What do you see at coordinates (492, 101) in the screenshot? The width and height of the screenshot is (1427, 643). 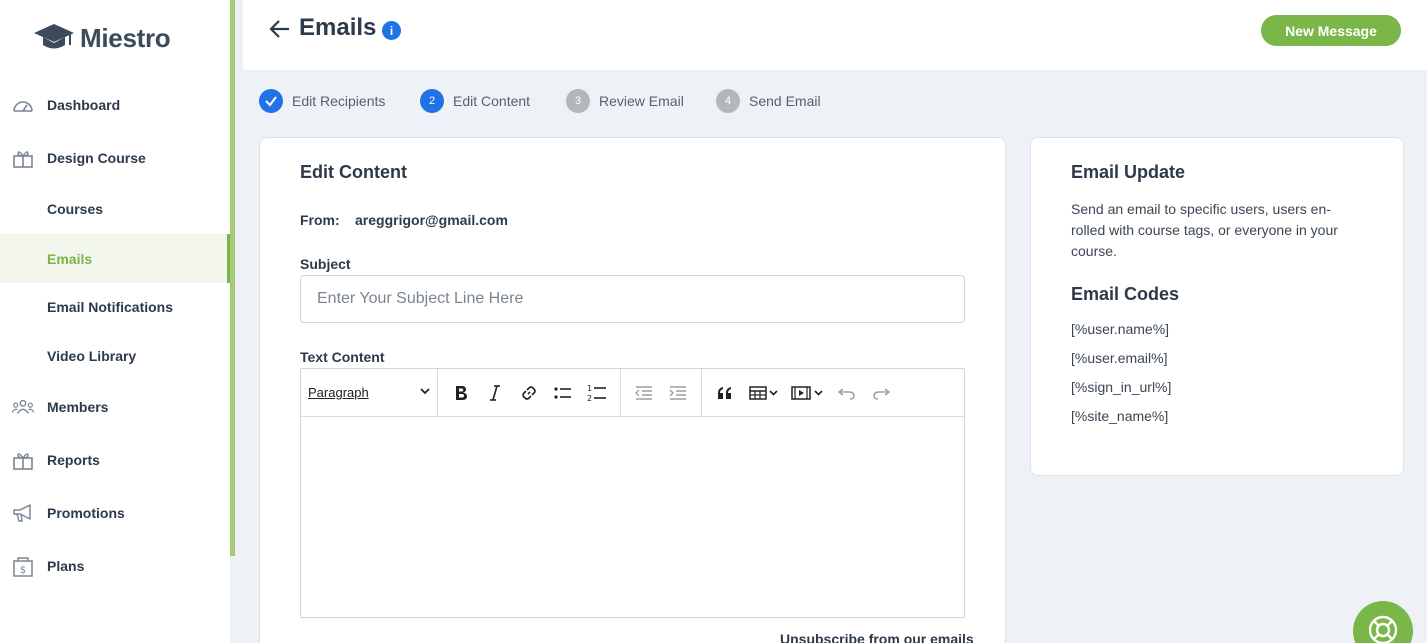 I see `step-label: Edit Content` at bounding box center [492, 101].